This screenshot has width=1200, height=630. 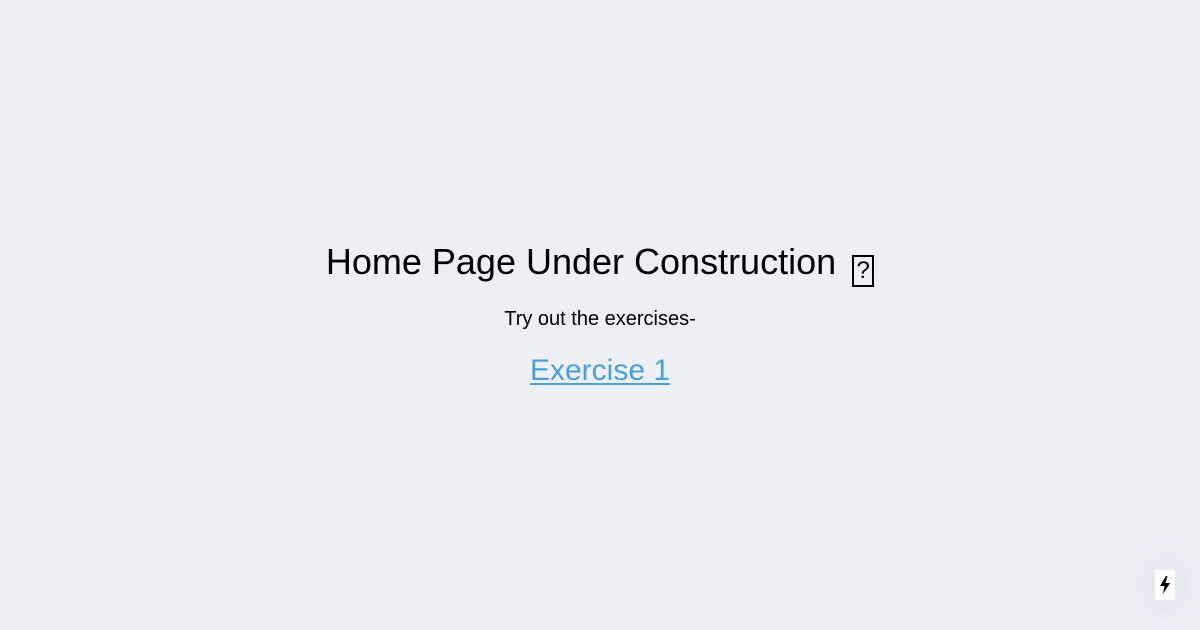 What do you see at coordinates (600, 371) in the screenshot?
I see `exercise-1-link: Exercise 1` at bounding box center [600, 371].